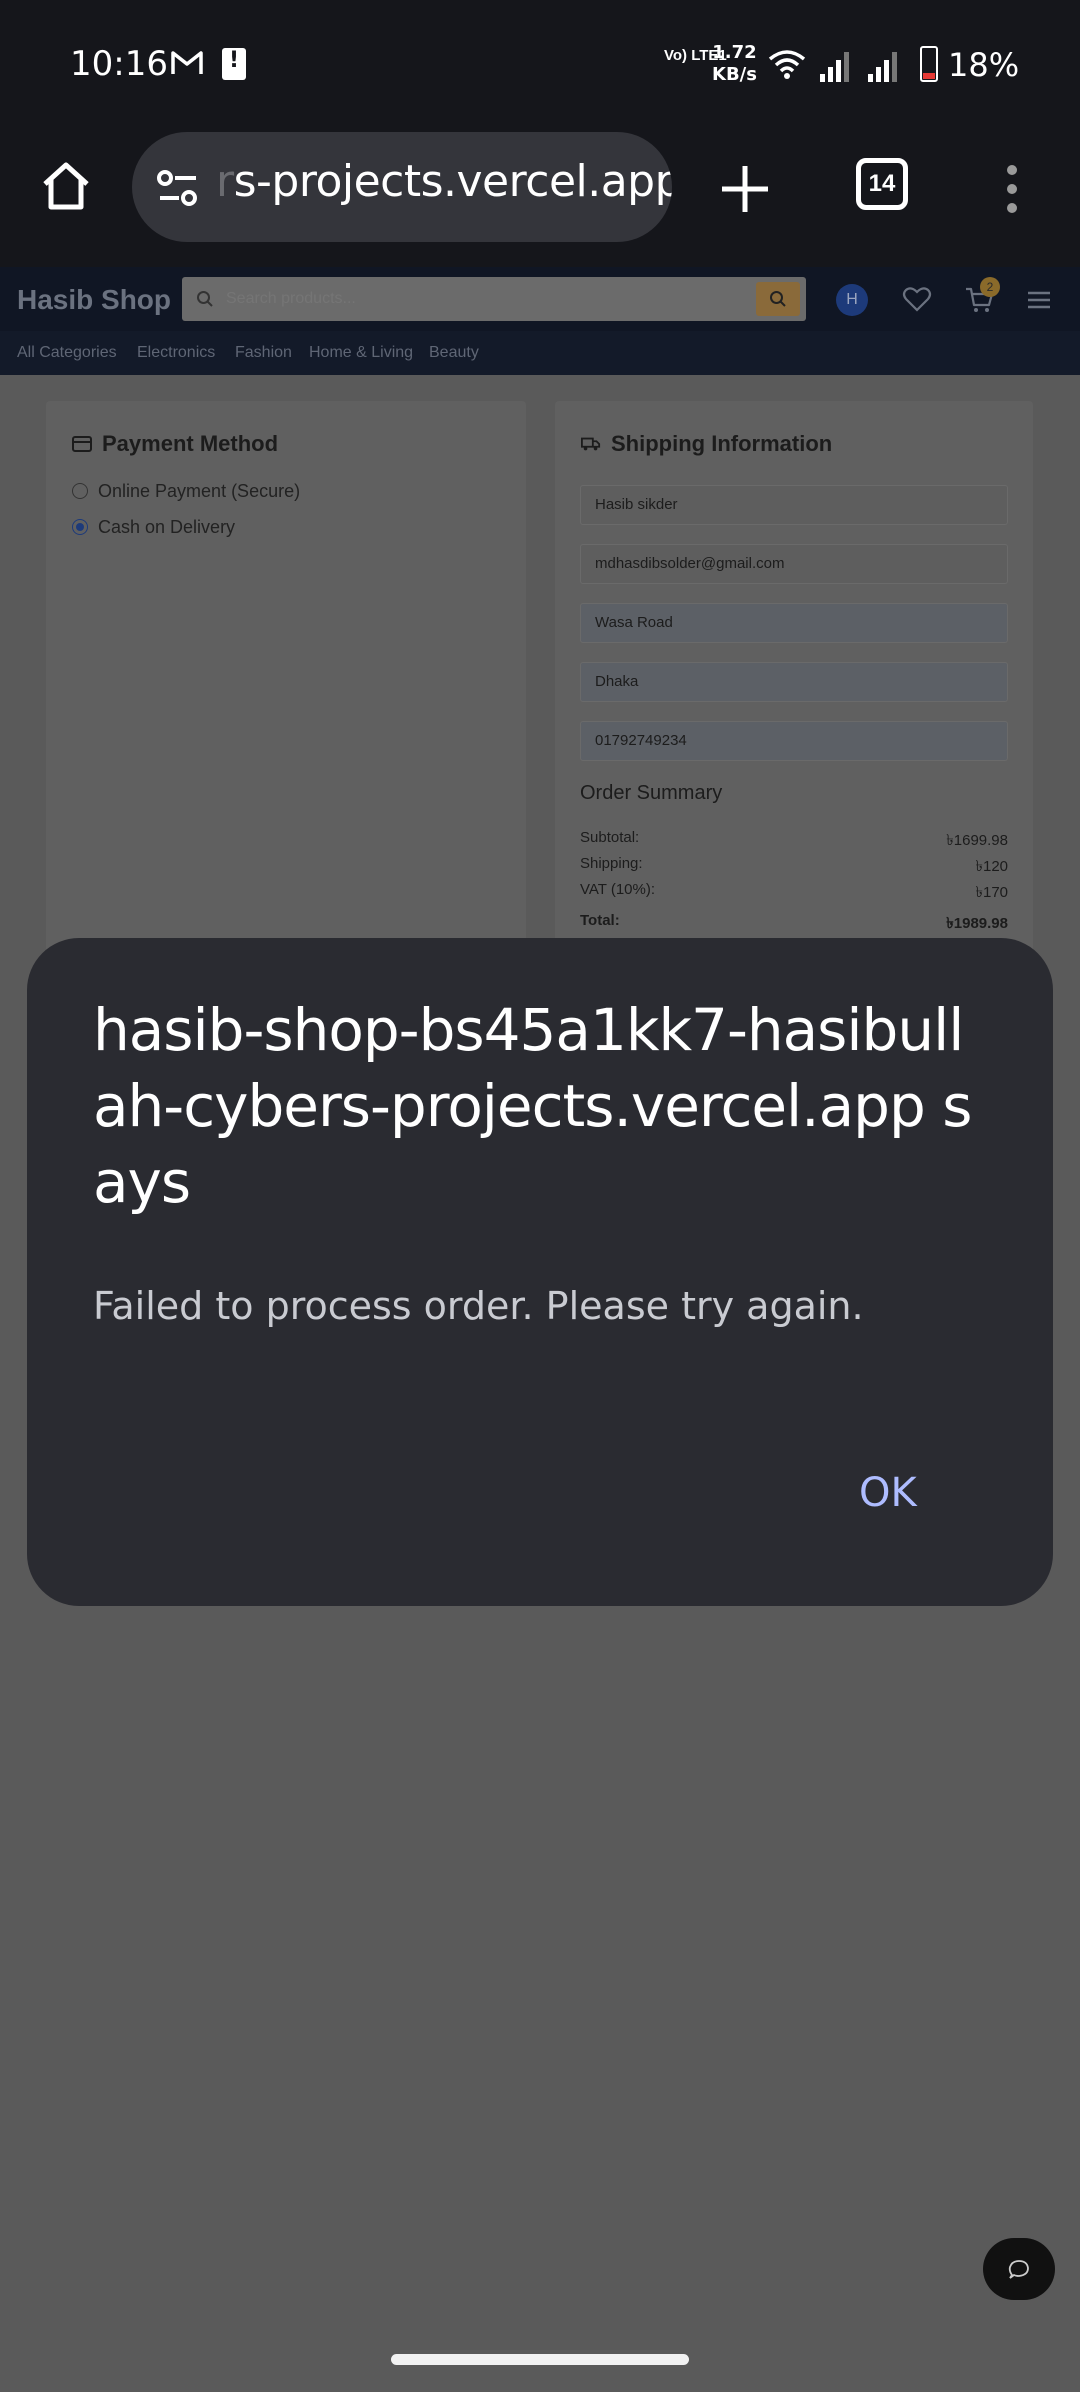  I want to click on tab-switcher-button: 14, so click(882, 184).